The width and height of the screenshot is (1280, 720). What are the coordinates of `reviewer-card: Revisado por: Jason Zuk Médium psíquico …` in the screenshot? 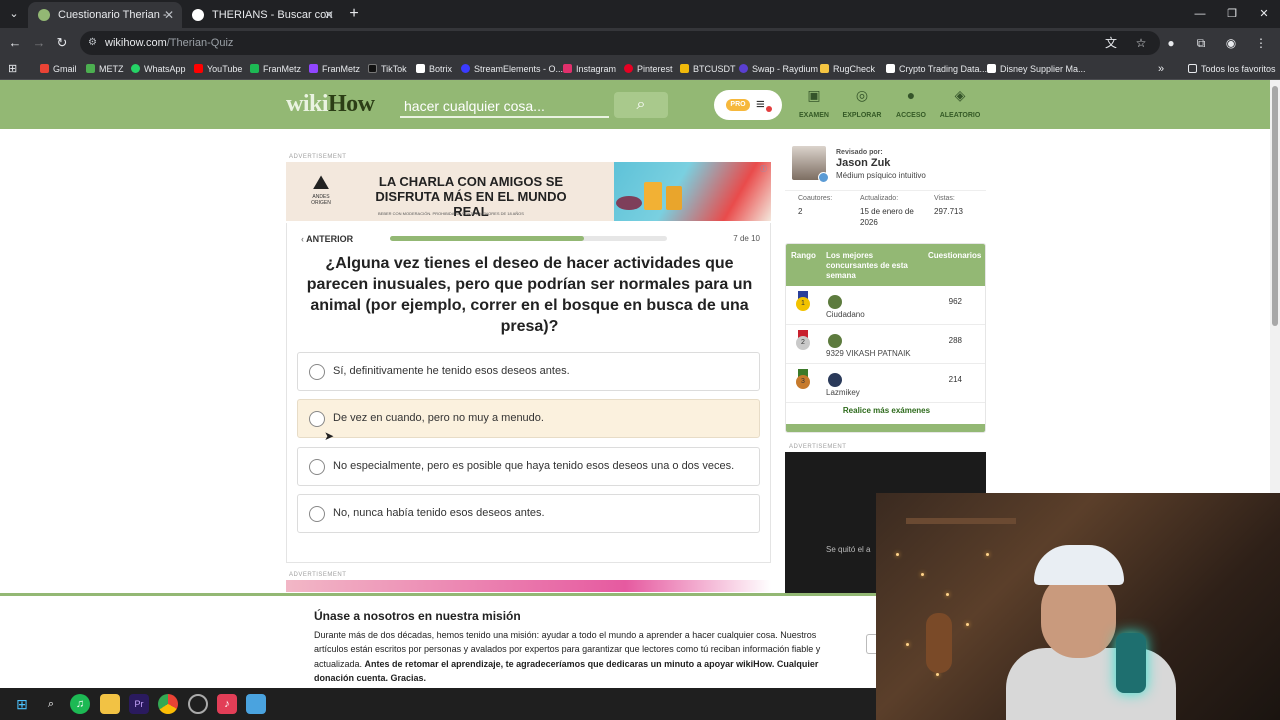 It's located at (885, 165).